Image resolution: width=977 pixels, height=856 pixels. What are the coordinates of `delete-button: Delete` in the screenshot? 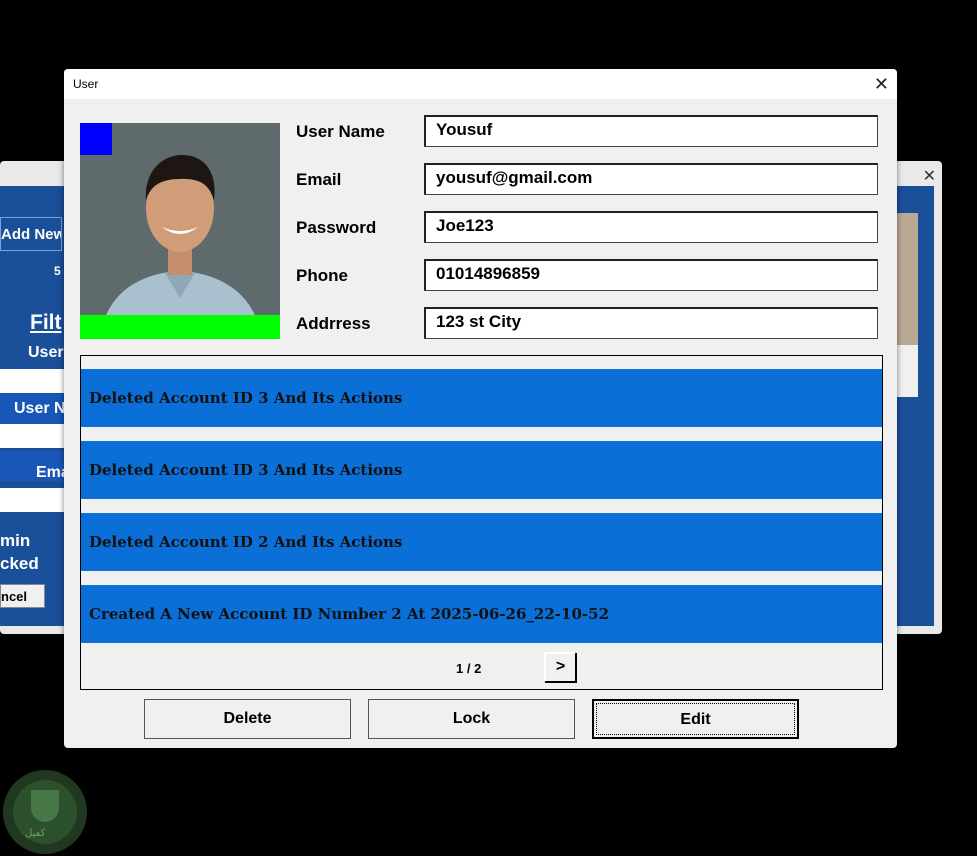 It's located at (247, 719).